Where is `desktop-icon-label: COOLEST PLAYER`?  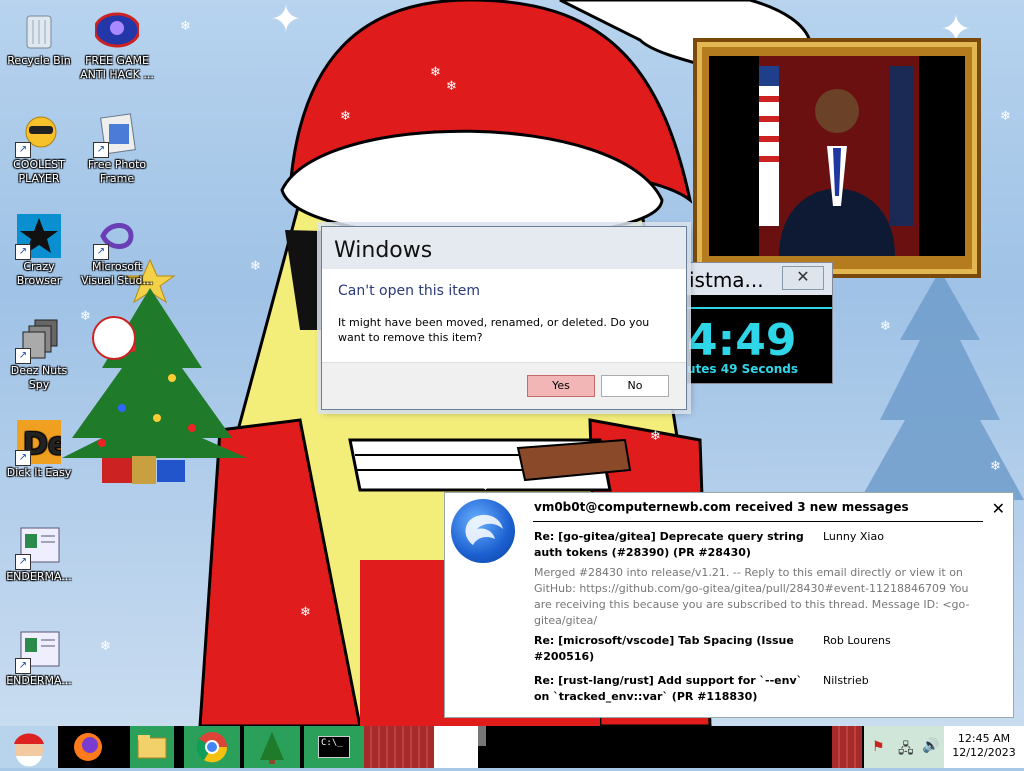
desktop-icon-label: COOLEST PLAYER is located at coordinates (39, 171).